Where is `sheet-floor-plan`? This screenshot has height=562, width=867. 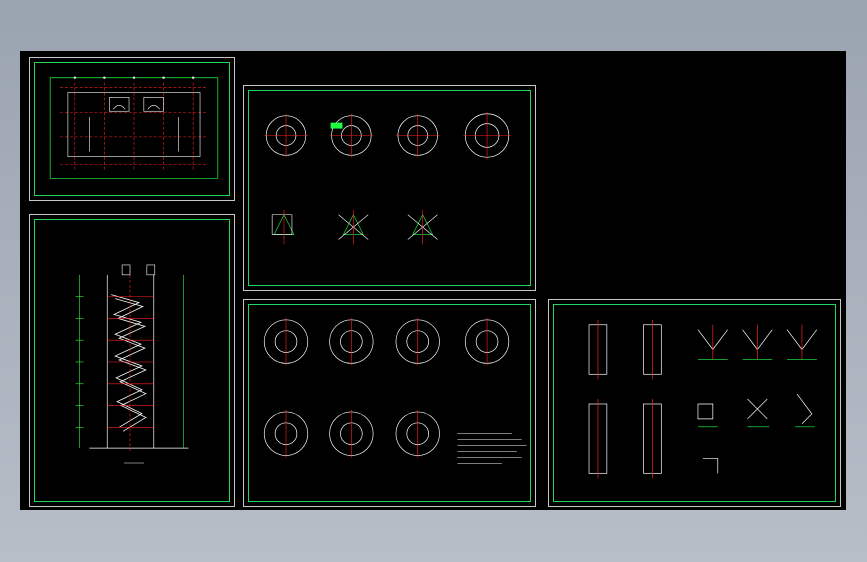
sheet-floor-plan is located at coordinates (132, 129).